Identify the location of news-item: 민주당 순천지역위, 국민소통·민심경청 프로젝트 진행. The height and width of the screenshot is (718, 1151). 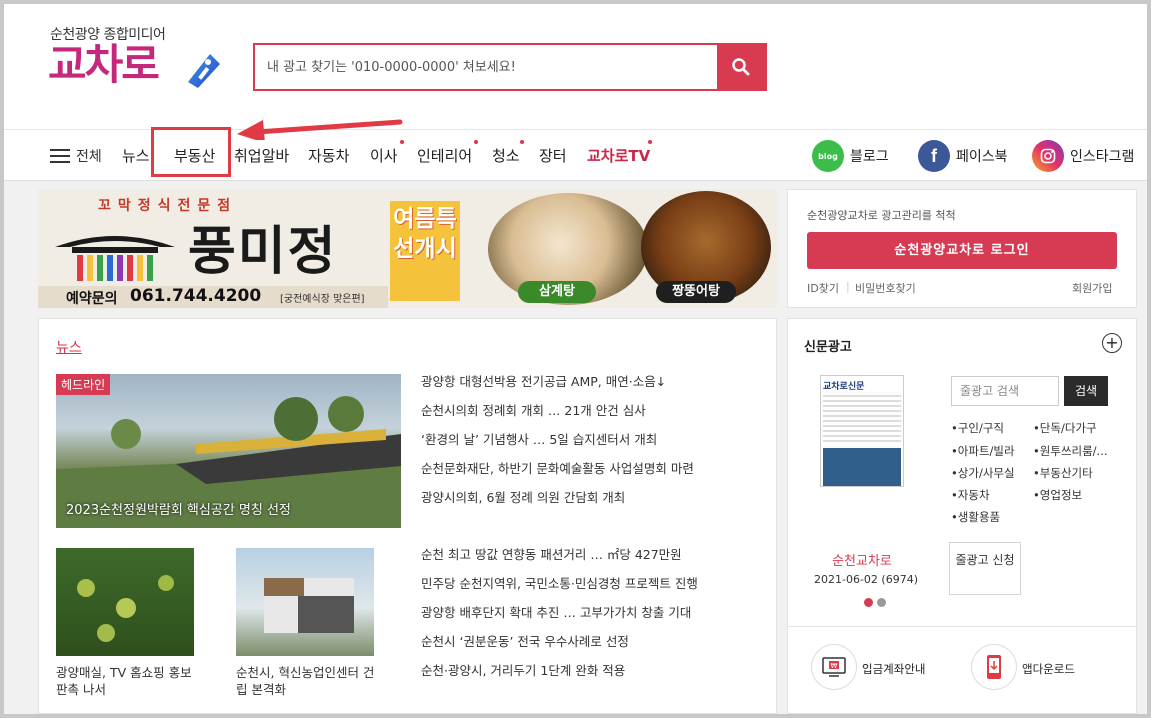
(559, 590).